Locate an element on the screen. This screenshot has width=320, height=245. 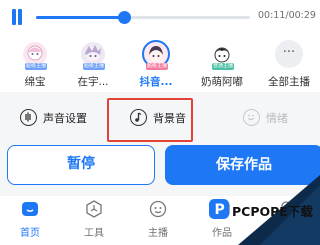
emotion-label: 情绪 is located at coordinates (277, 118).